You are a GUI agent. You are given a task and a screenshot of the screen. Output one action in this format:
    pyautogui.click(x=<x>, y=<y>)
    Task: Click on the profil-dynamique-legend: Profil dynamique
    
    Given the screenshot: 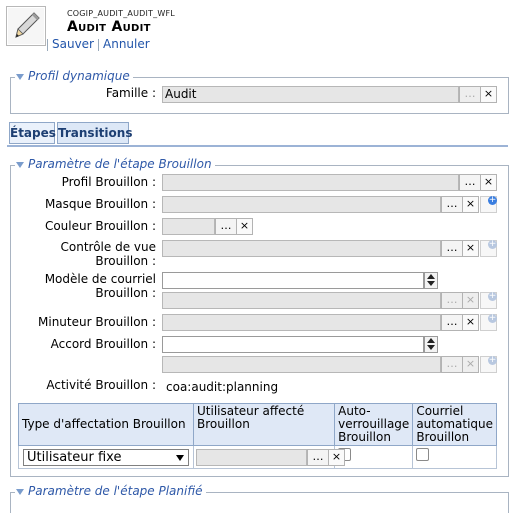 What is the action you would take?
    pyautogui.click(x=74, y=76)
    